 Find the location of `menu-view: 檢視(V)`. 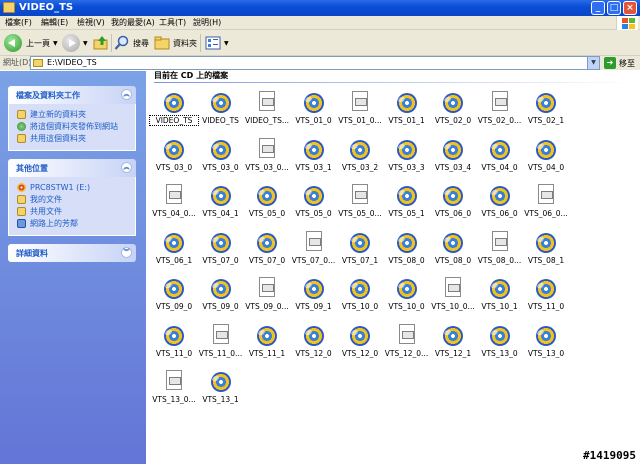

menu-view: 檢視(V) is located at coordinates (91, 23).